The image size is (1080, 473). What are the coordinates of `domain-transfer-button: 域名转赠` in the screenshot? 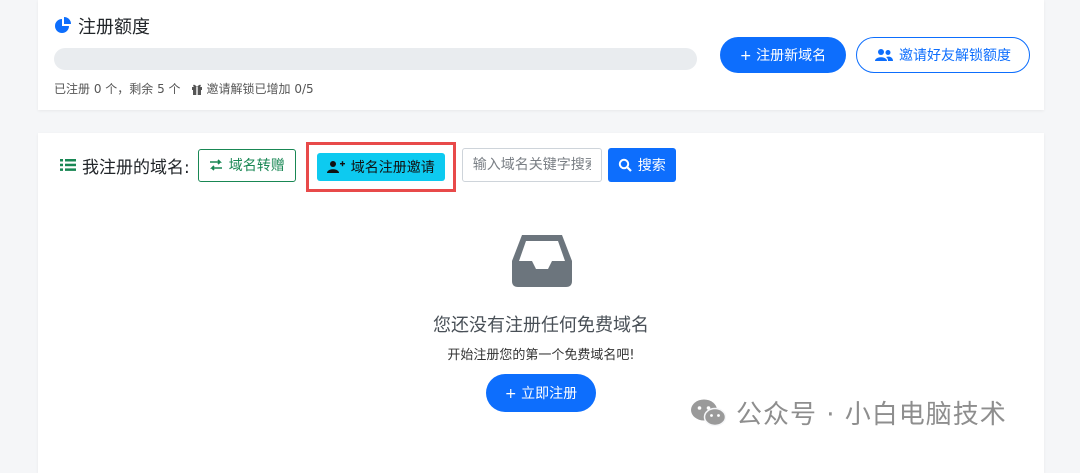 It's located at (246, 165).